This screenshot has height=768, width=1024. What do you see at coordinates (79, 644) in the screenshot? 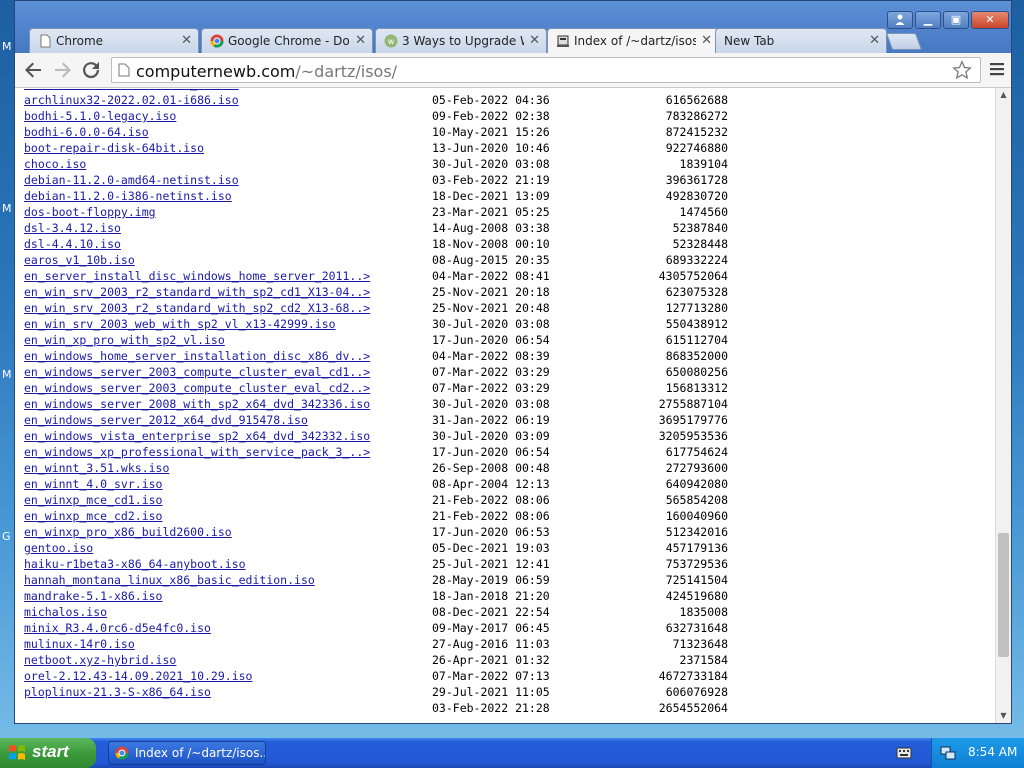
I see `file-link: mulinux-14r0.iso` at bounding box center [79, 644].